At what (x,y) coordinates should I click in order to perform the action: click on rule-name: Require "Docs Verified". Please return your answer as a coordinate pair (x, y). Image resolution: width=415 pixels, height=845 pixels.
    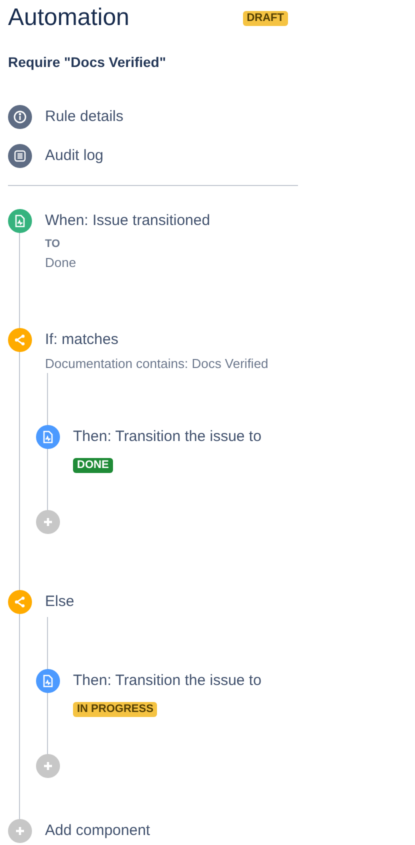
    Looking at the image, I should click on (87, 62).